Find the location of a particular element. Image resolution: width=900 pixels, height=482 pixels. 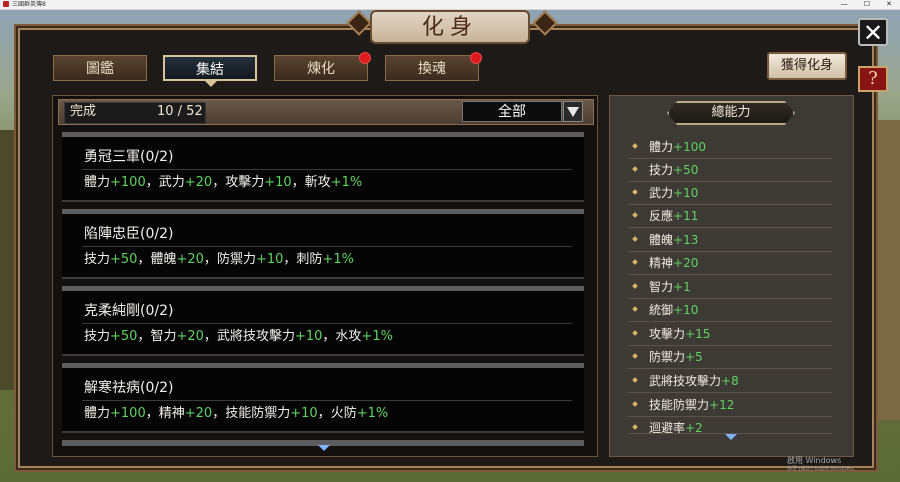

window-title: 三國群英傳8 is located at coordinates (29, 4).